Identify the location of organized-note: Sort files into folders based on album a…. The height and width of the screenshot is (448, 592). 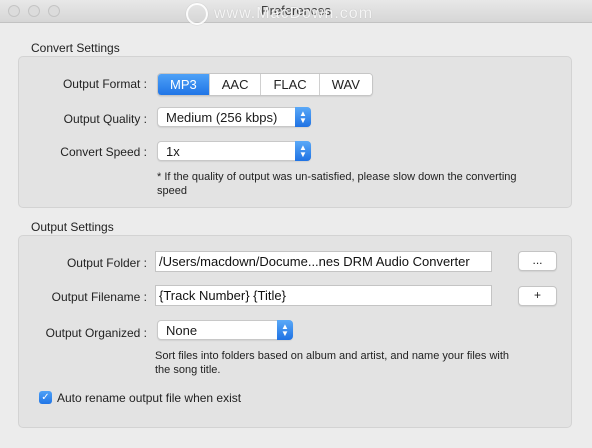
(360, 363).